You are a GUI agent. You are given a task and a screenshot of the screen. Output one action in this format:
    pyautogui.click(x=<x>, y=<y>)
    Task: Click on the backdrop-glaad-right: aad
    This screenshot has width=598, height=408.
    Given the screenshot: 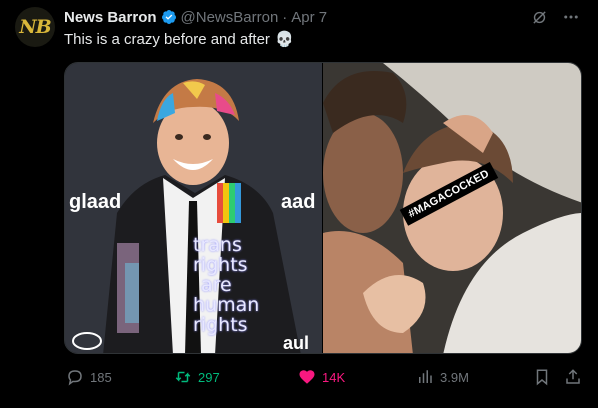 What is the action you would take?
    pyautogui.click(x=298, y=202)
    